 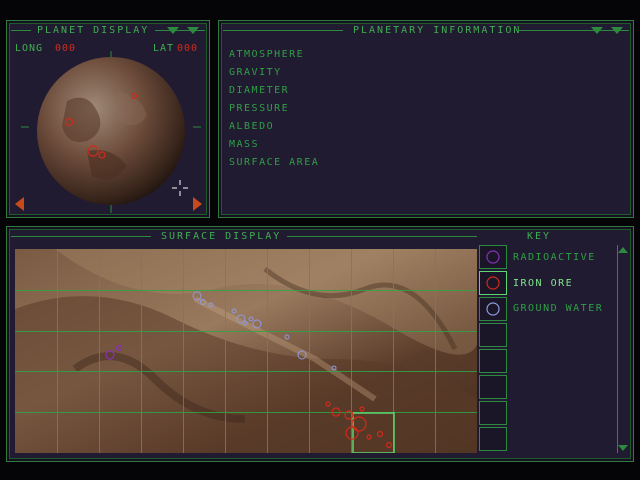 What do you see at coordinates (554, 257) in the screenshot?
I see `key-label-radioactive: RADIOACTIVE` at bounding box center [554, 257].